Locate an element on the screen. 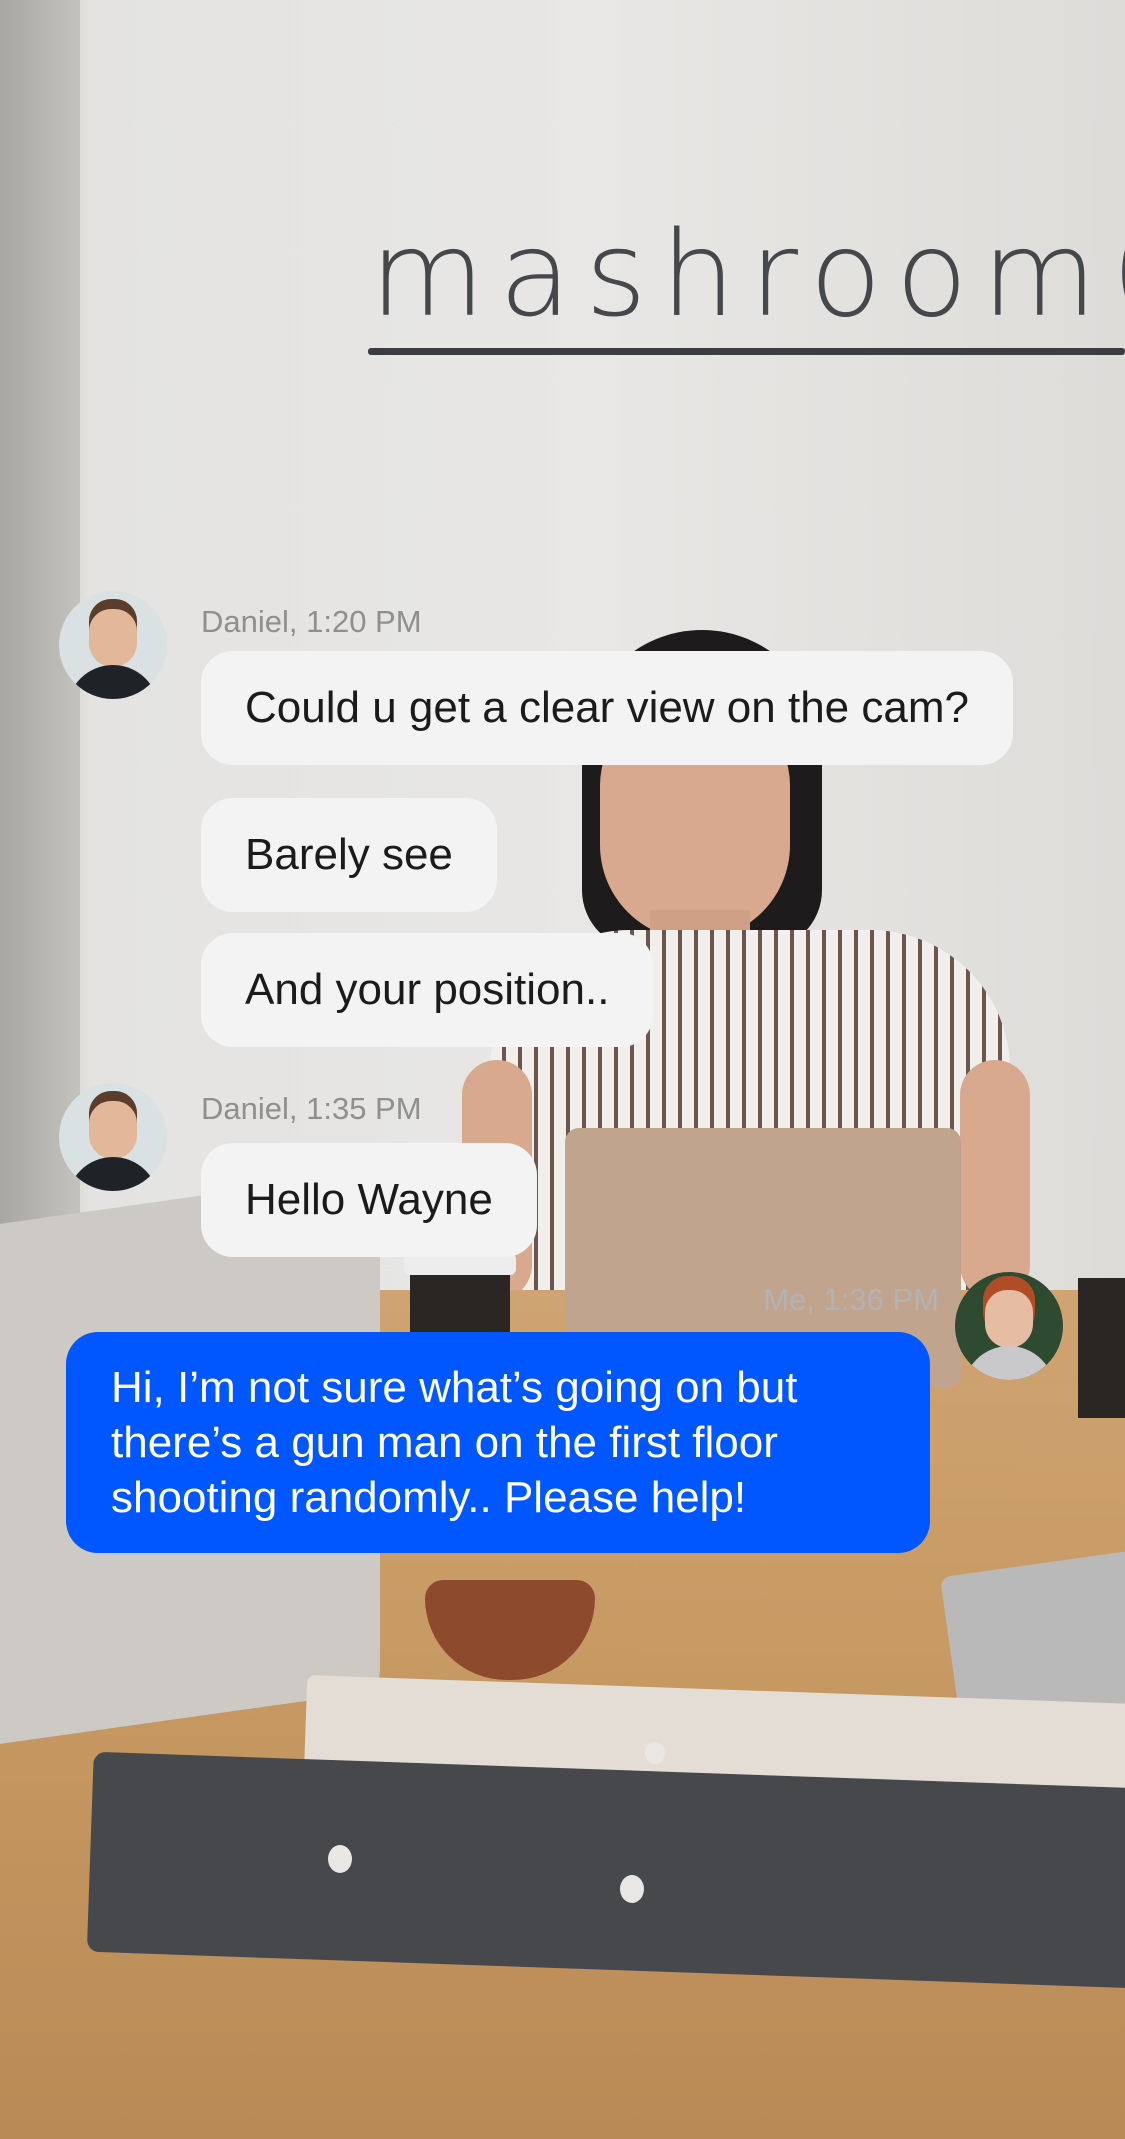  message-line: there’s a gun man on the first floor is located at coordinates (444, 1442).